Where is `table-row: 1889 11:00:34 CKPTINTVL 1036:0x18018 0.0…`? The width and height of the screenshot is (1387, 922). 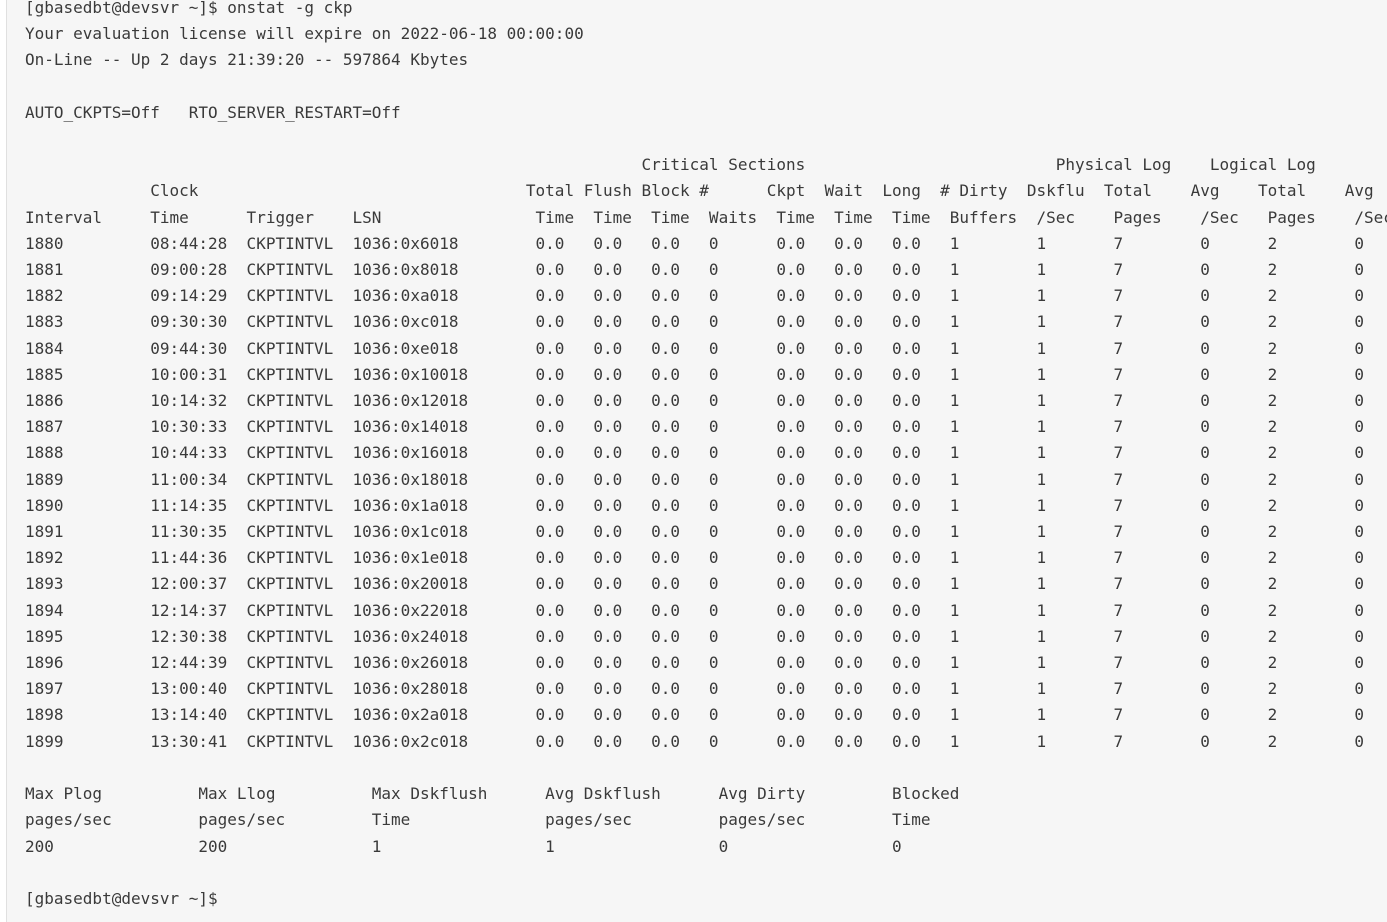
table-row: 1889 11:00:34 CKPTINTVL 1036:0x18018 0.0… is located at coordinates (694, 479).